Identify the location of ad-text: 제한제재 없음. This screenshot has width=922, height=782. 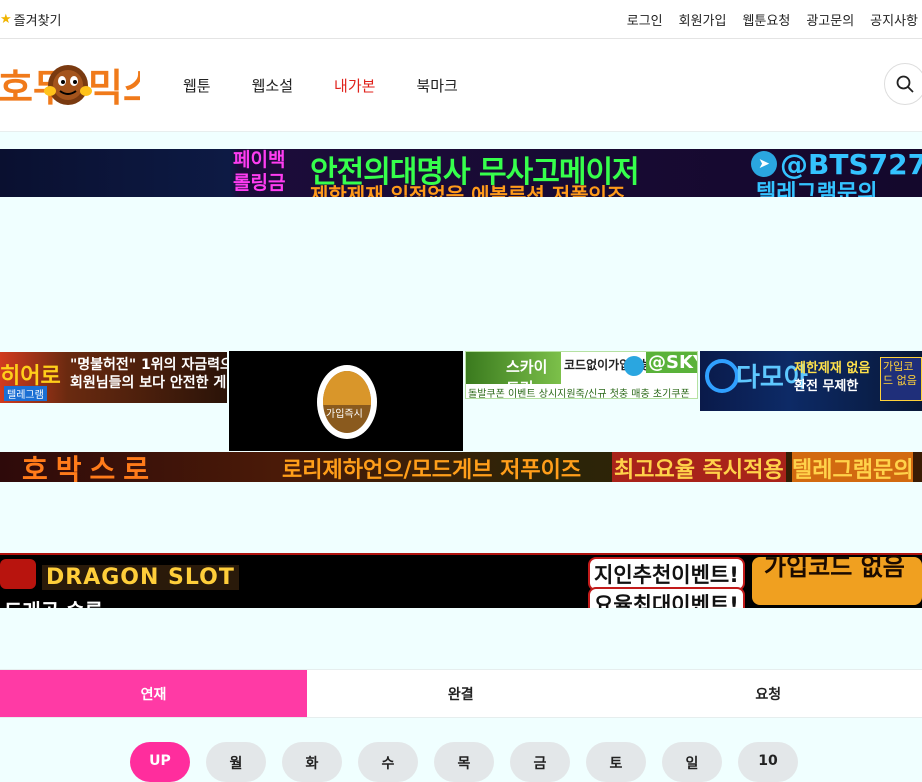
(832, 366).